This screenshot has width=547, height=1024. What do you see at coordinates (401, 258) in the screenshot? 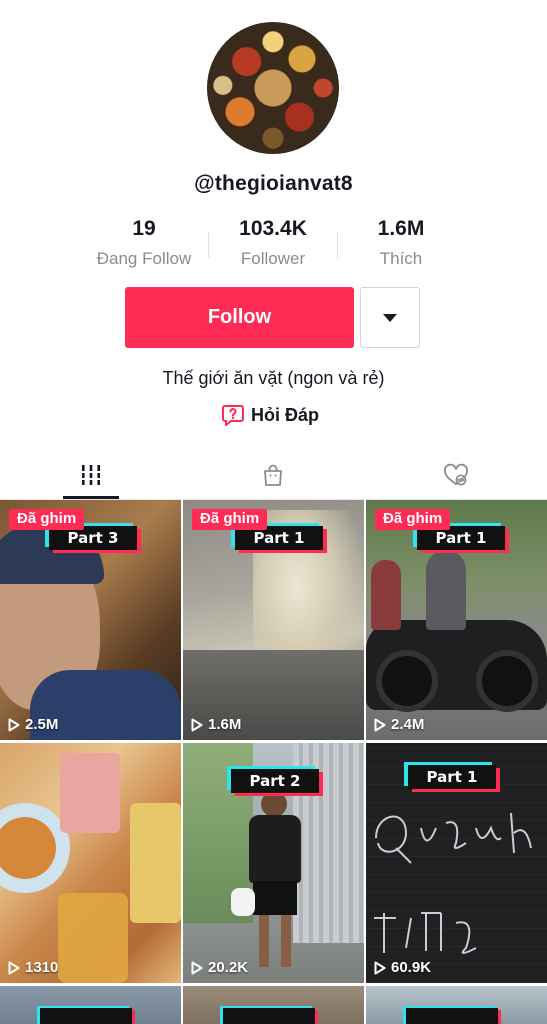
I see `stat-likes-label: Thích` at bounding box center [401, 258].